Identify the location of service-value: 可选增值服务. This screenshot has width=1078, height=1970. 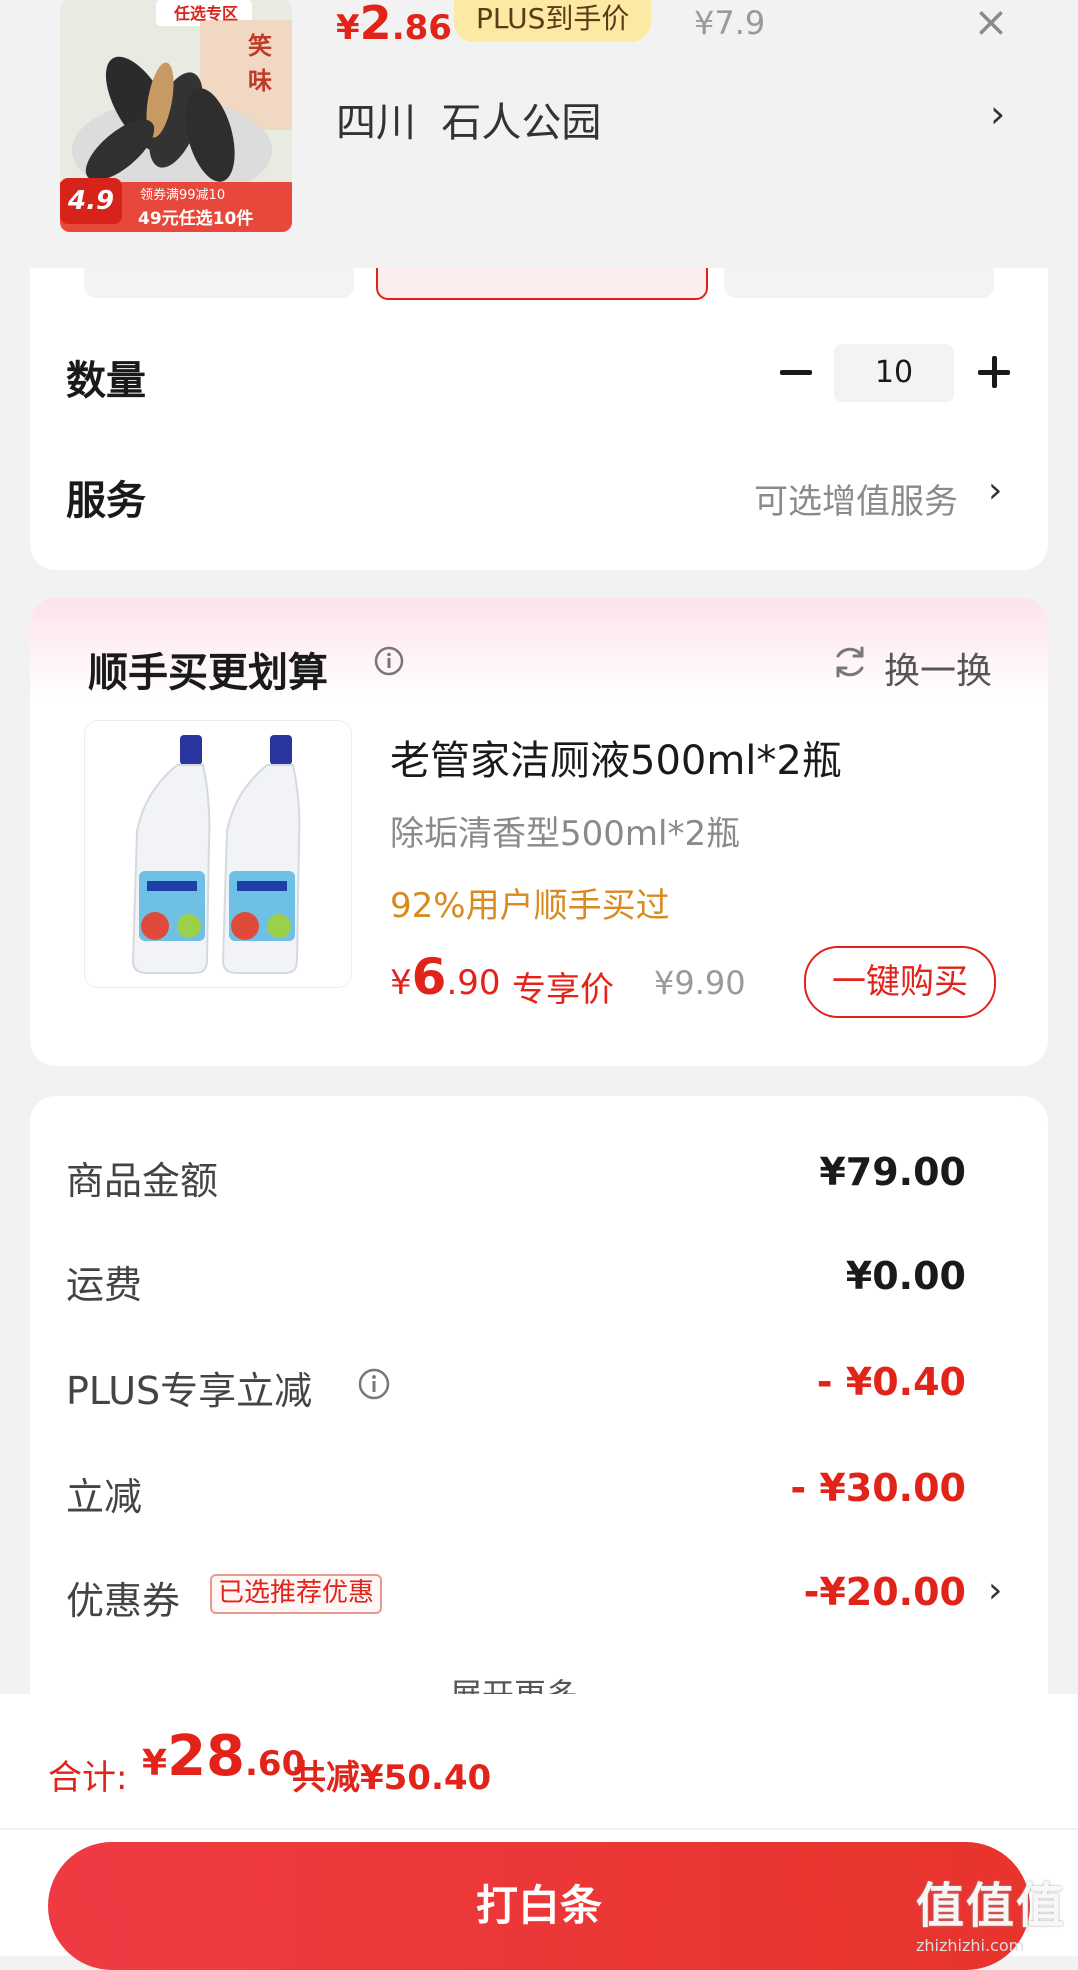
(856, 498).